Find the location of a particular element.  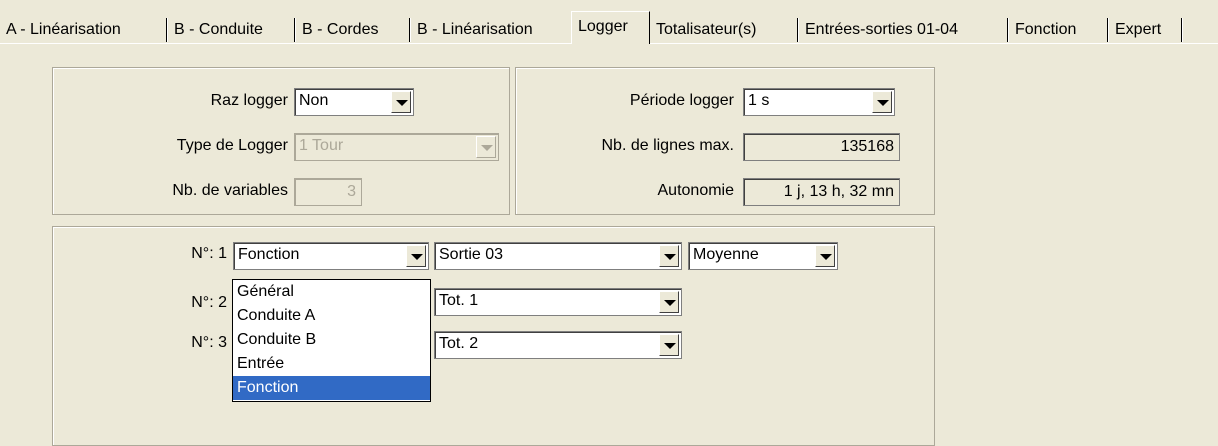

tab-fonction: Fonction is located at coordinates (1059, 29).